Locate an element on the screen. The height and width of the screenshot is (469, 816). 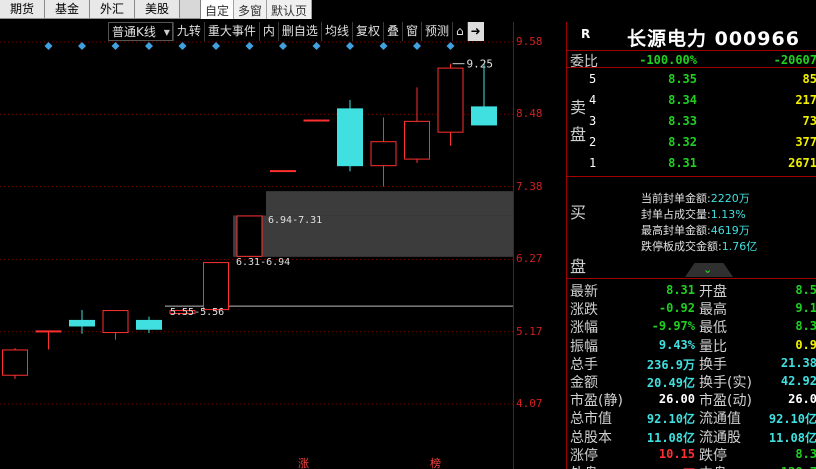
sell-price: 8.34 is located at coordinates (682, 100).